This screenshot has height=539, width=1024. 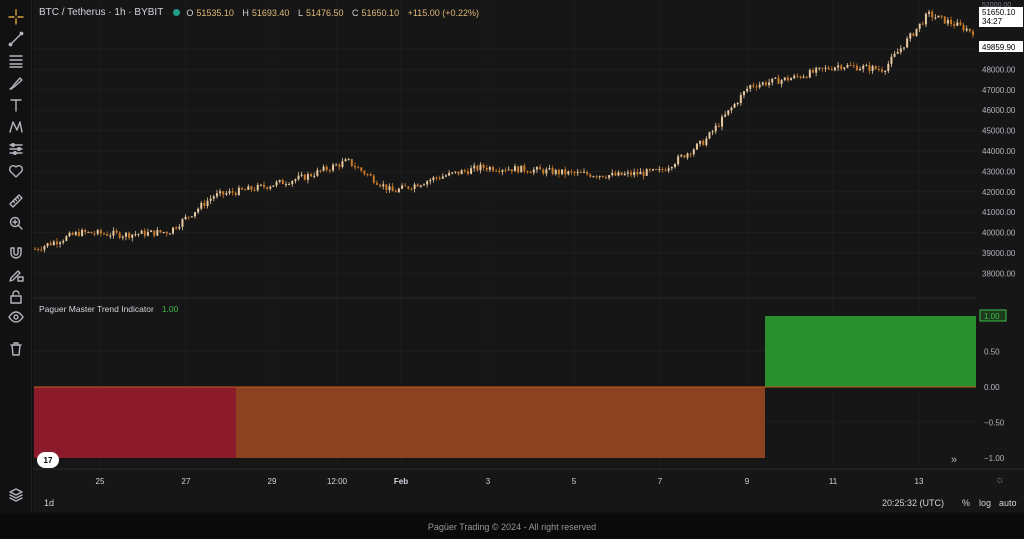 I want to click on brush-icon, so click(x=16, y=83).